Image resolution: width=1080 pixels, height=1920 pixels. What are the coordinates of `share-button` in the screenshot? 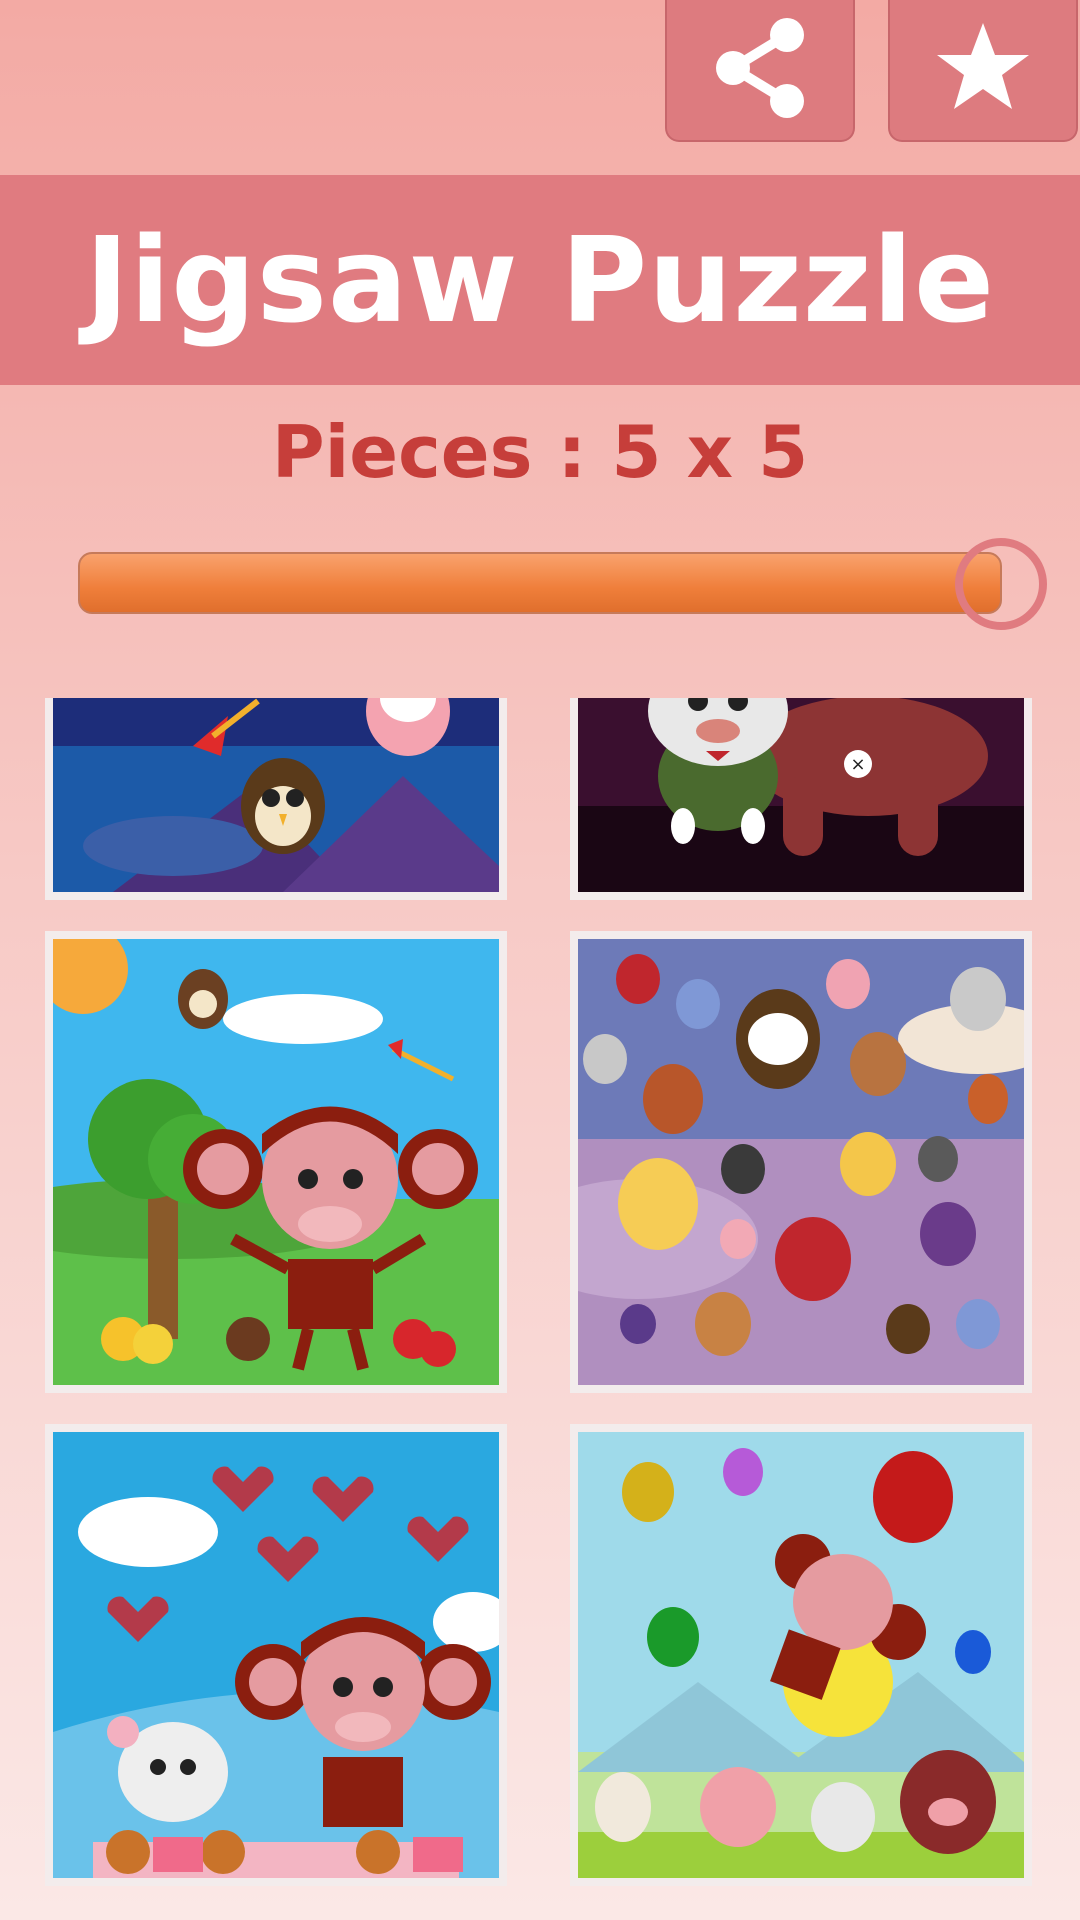 It's located at (760, 71).